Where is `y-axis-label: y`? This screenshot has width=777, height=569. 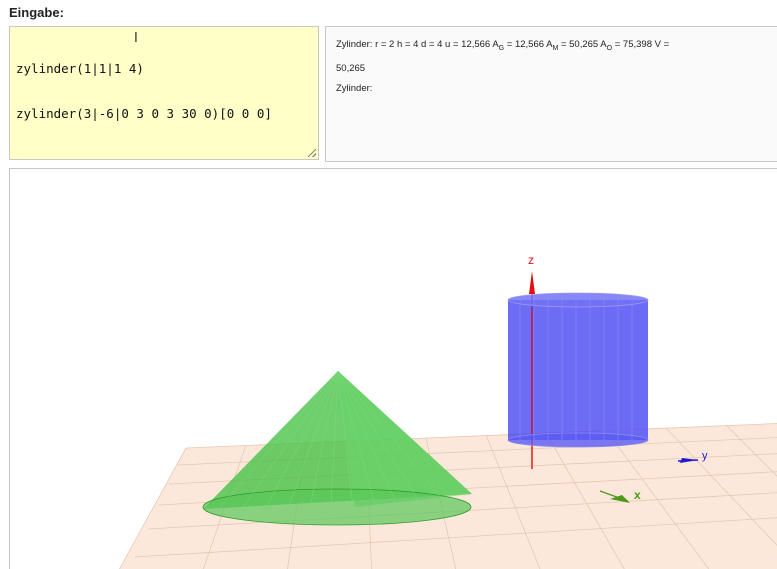 y-axis-label: y is located at coordinates (705, 456).